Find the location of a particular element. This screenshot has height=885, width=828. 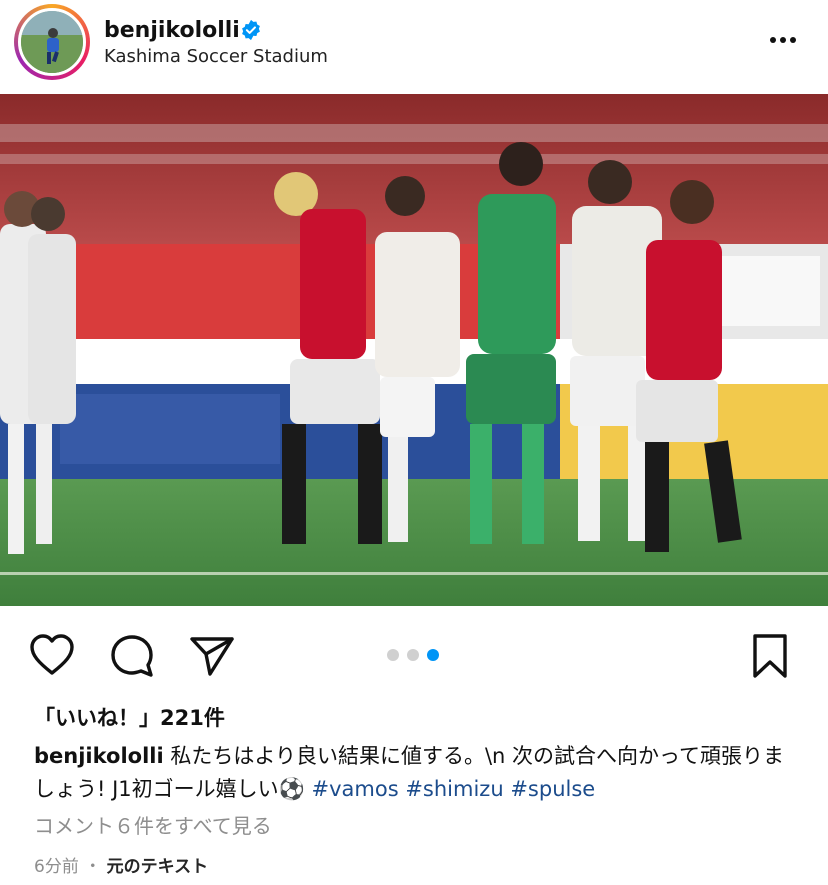

see-original-text-link: 元のテキスト is located at coordinates (158, 867).